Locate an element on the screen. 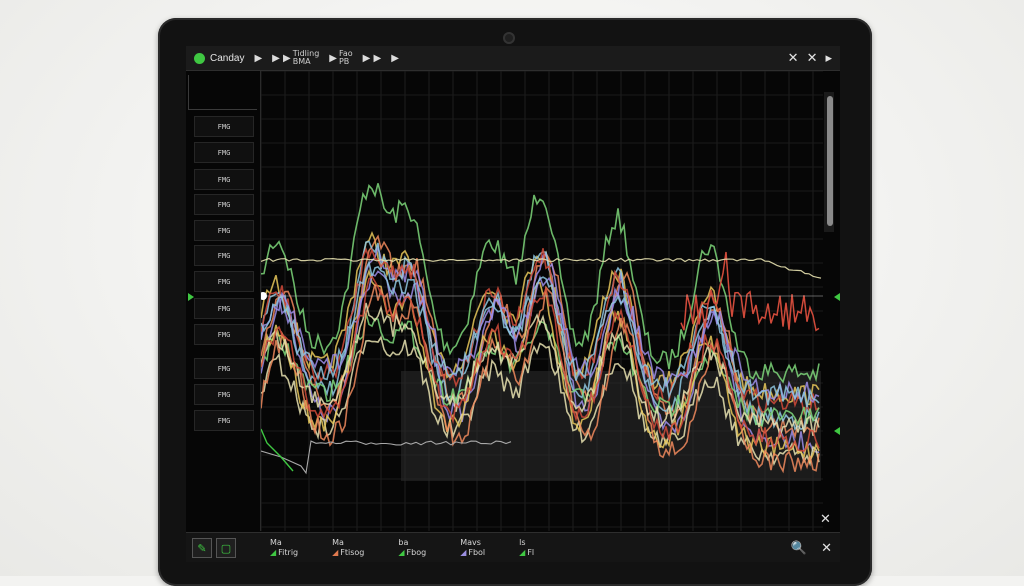 This screenshot has height=586, width=1024. lane-header-box is located at coordinates (222, 92).